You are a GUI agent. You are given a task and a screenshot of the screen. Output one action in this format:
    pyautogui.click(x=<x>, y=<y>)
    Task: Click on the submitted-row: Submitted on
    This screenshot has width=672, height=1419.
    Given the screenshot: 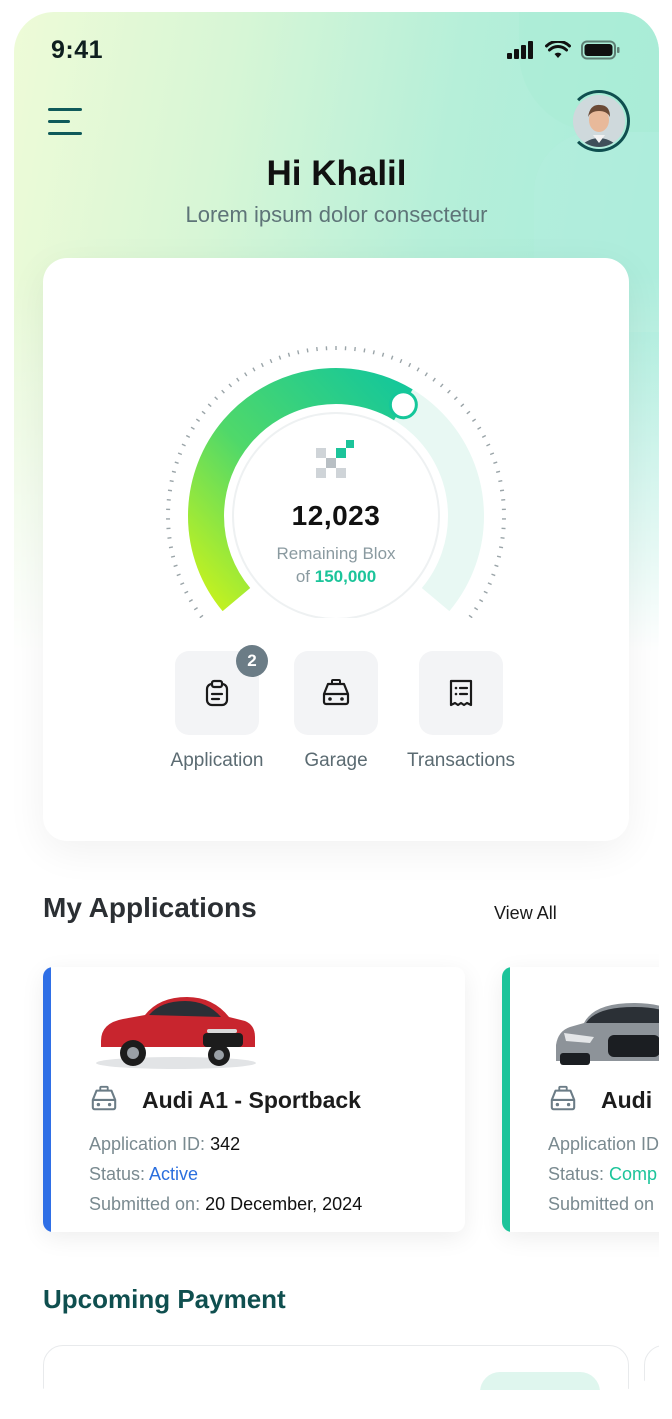 What is the action you would take?
    pyautogui.click(x=601, y=1204)
    